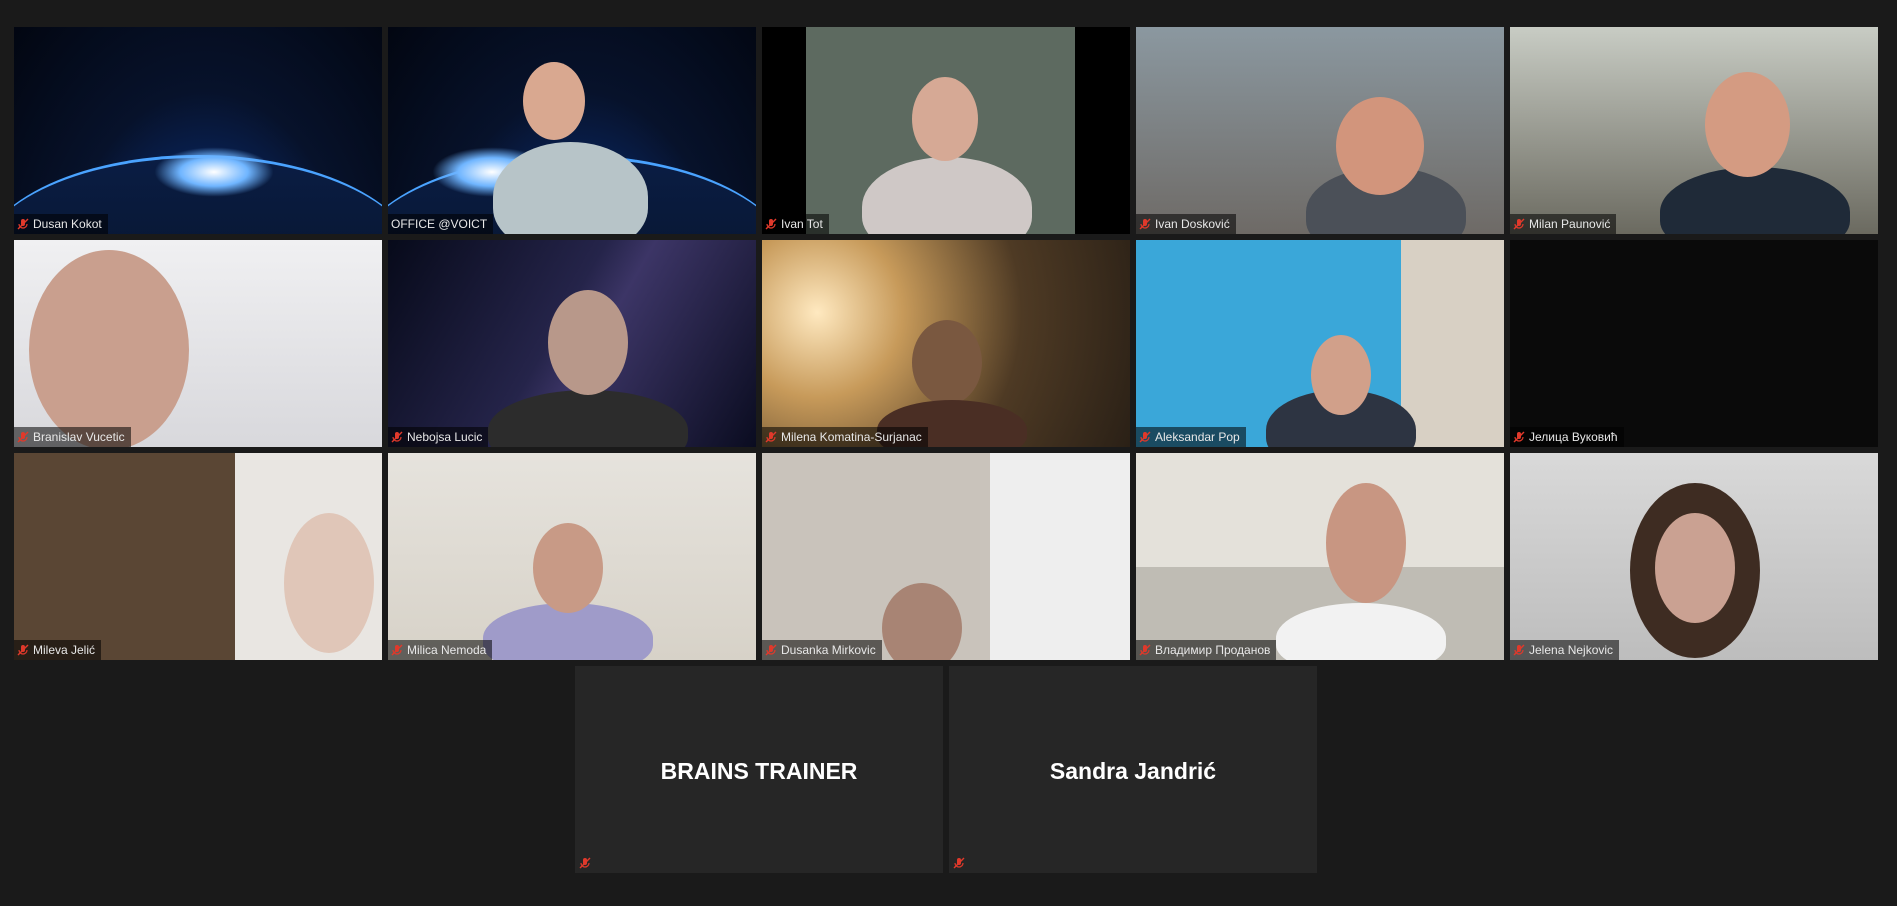 This screenshot has width=1897, height=906. I want to click on video-tile: Ivan Tot, so click(946, 130).